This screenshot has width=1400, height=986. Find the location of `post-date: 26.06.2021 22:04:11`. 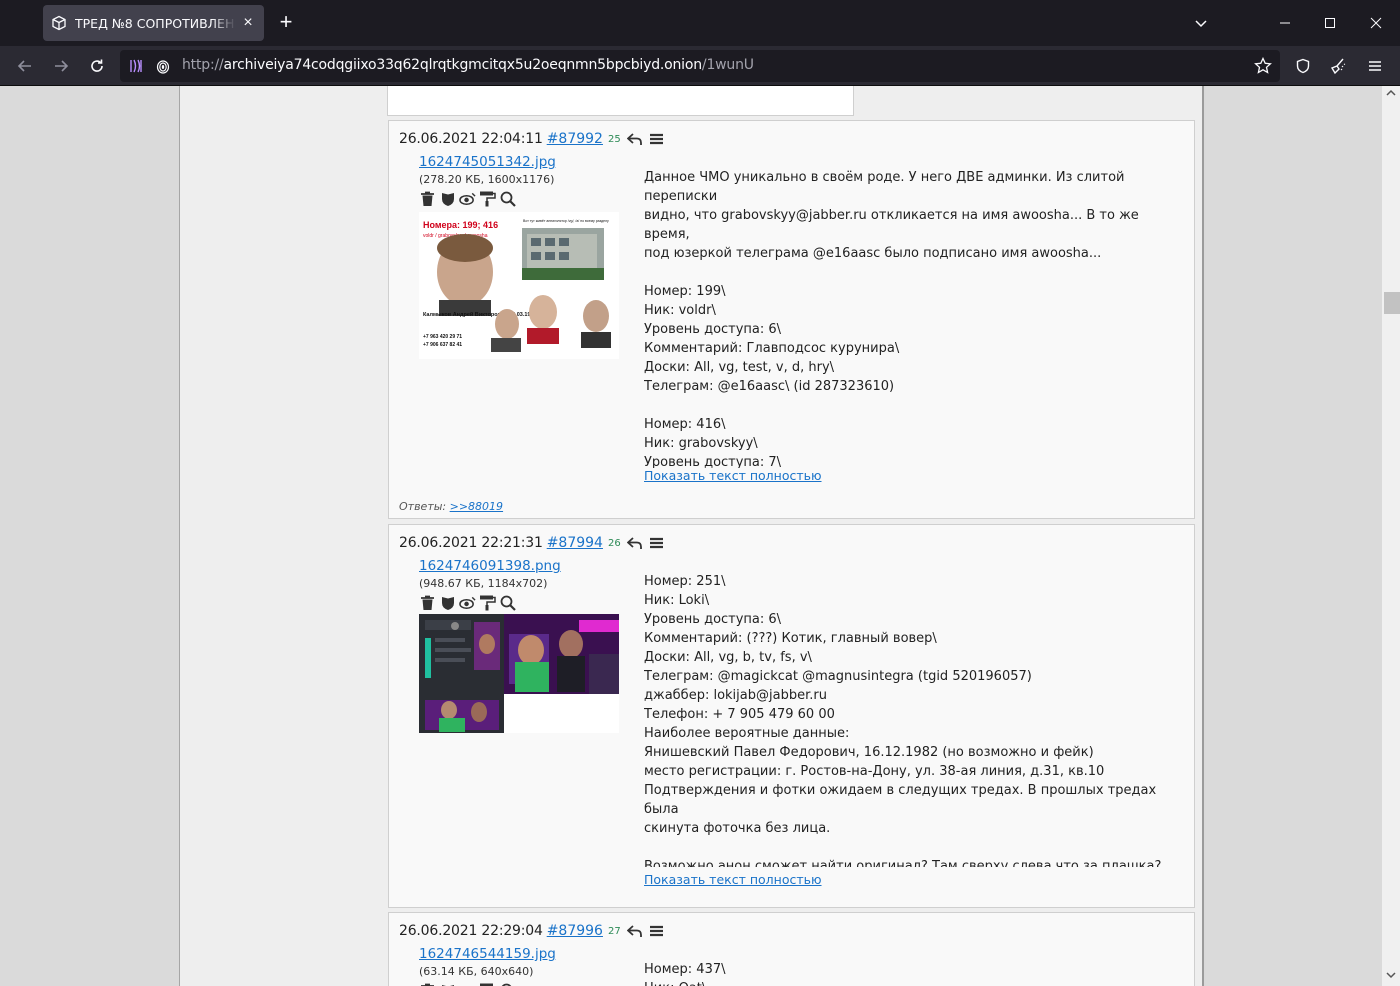

post-date: 26.06.2021 22:04:11 is located at coordinates (471, 139).